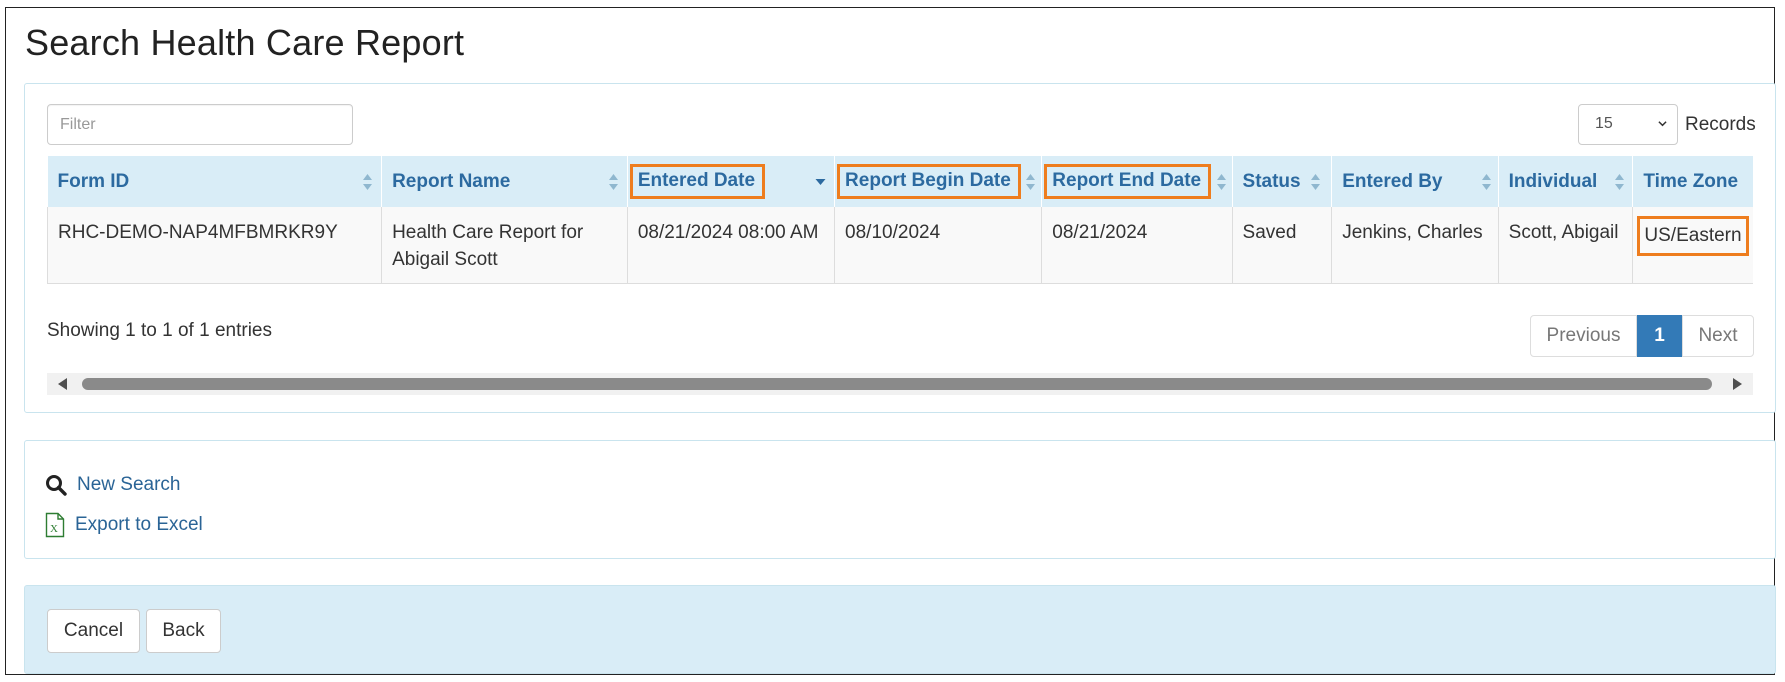 Image resolution: width=1785 pixels, height=682 pixels. What do you see at coordinates (214, 245) in the screenshot?
I see `cell-form-id: RHC-DEMO-NAP4MFBMRKR9Y` at bounding box center [214, 245].